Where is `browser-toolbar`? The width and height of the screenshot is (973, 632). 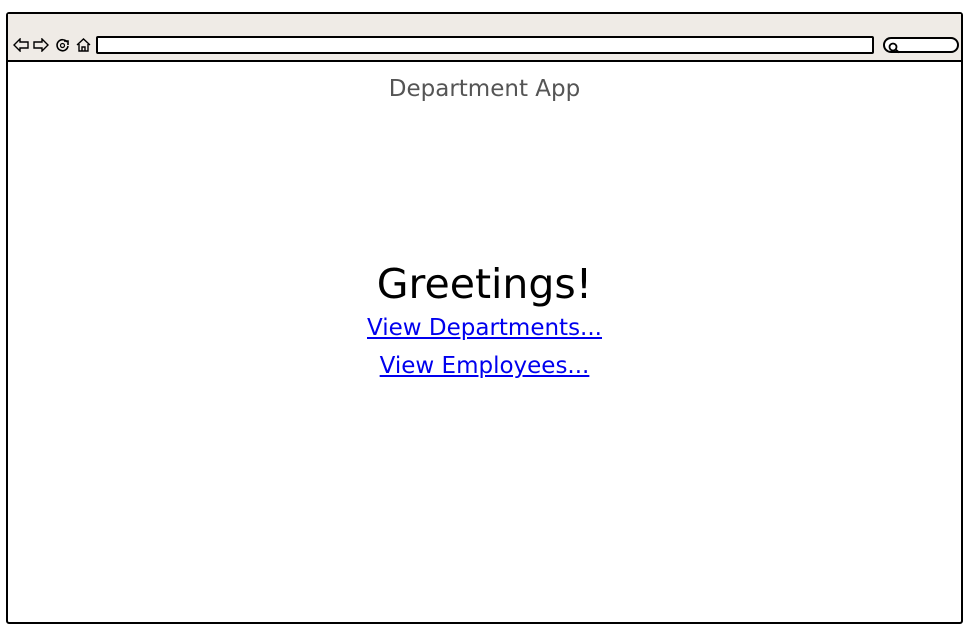 browser-toolbar is located at coordinates (484, 38).